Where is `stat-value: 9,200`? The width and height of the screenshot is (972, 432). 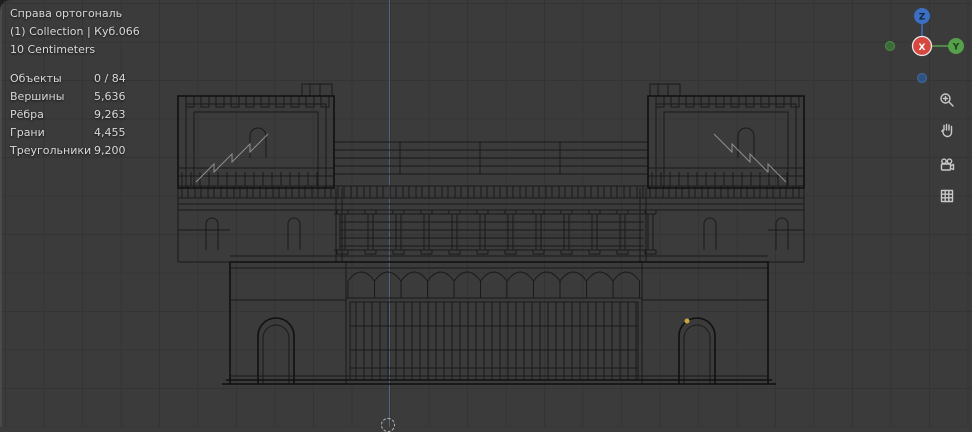
stat-value: 9,200 is located at coordinates (110, 150).